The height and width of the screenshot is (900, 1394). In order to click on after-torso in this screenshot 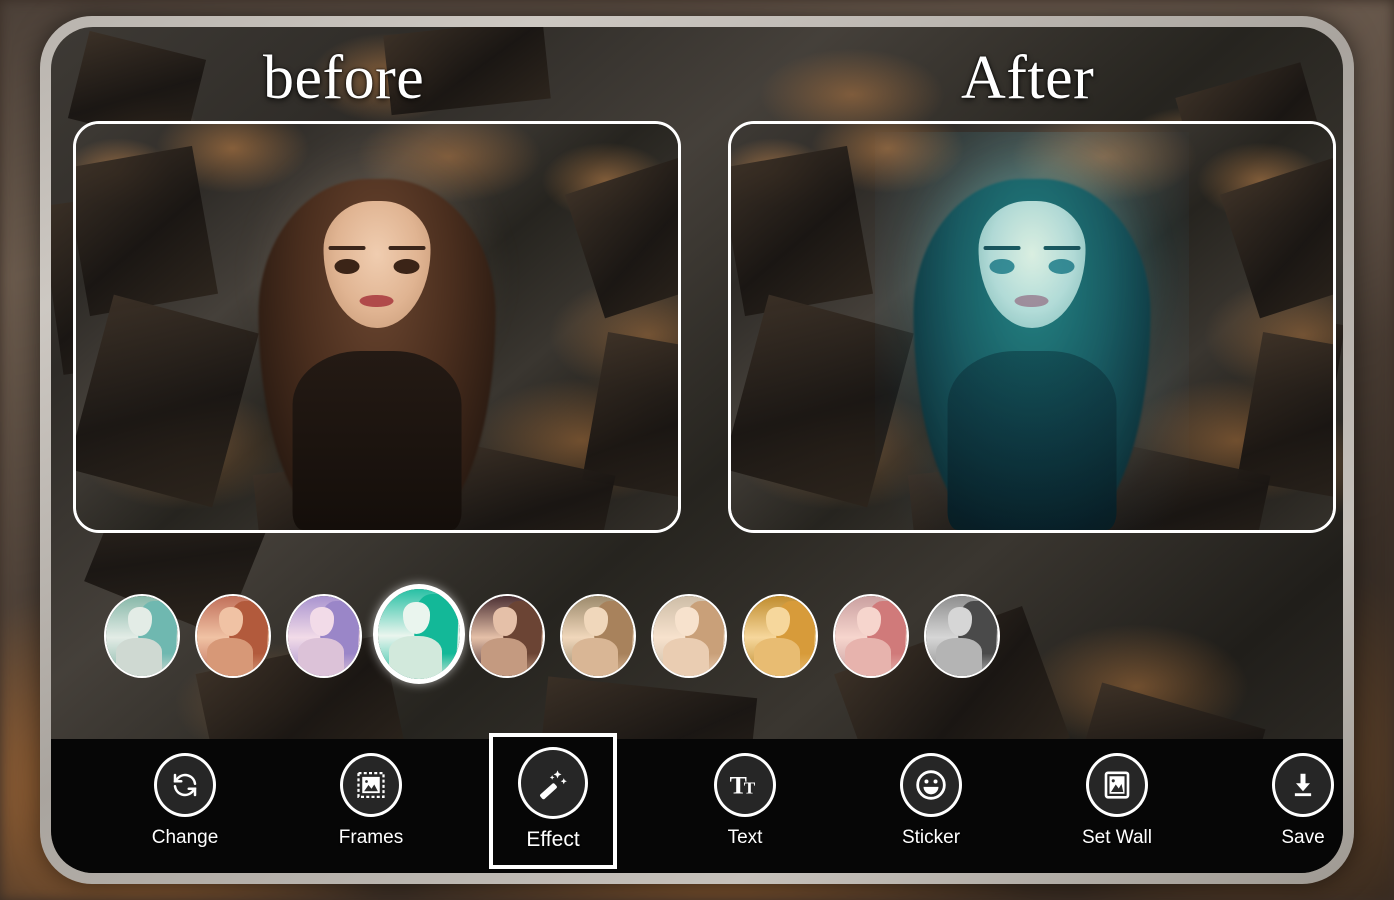, I will do `click(1032, 440)`.